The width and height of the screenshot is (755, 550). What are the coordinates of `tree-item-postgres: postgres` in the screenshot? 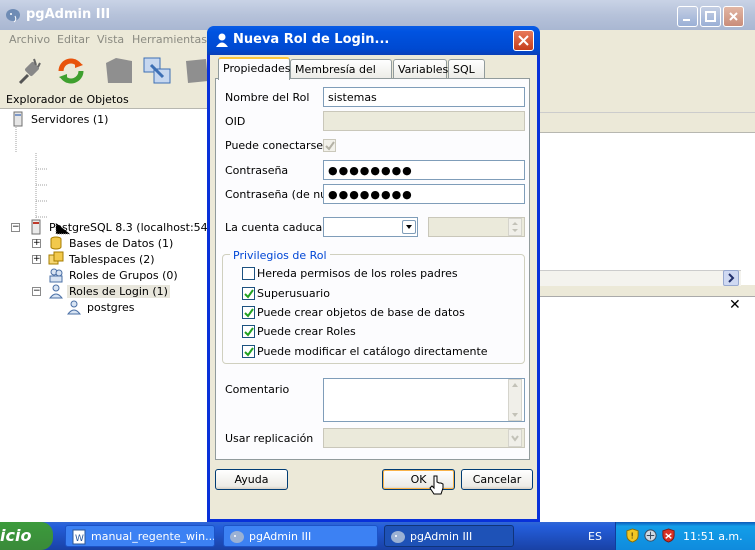 It's located at (101, 307).